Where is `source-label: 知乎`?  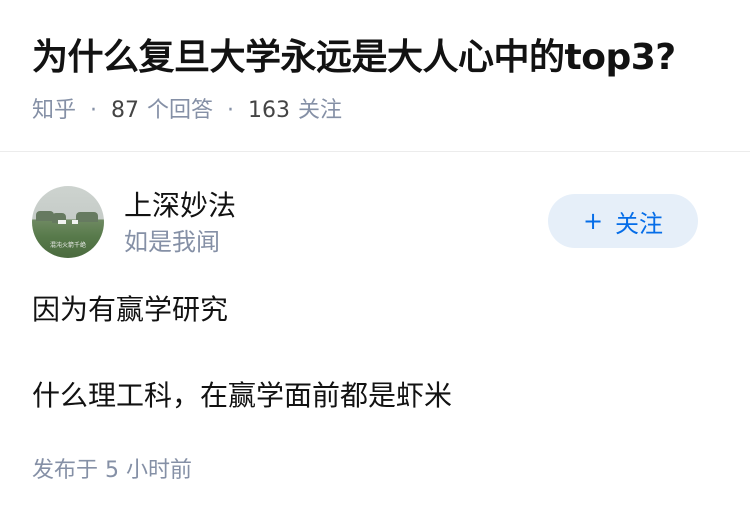 source-label: 知乎 is located at coordinates (54, 111).